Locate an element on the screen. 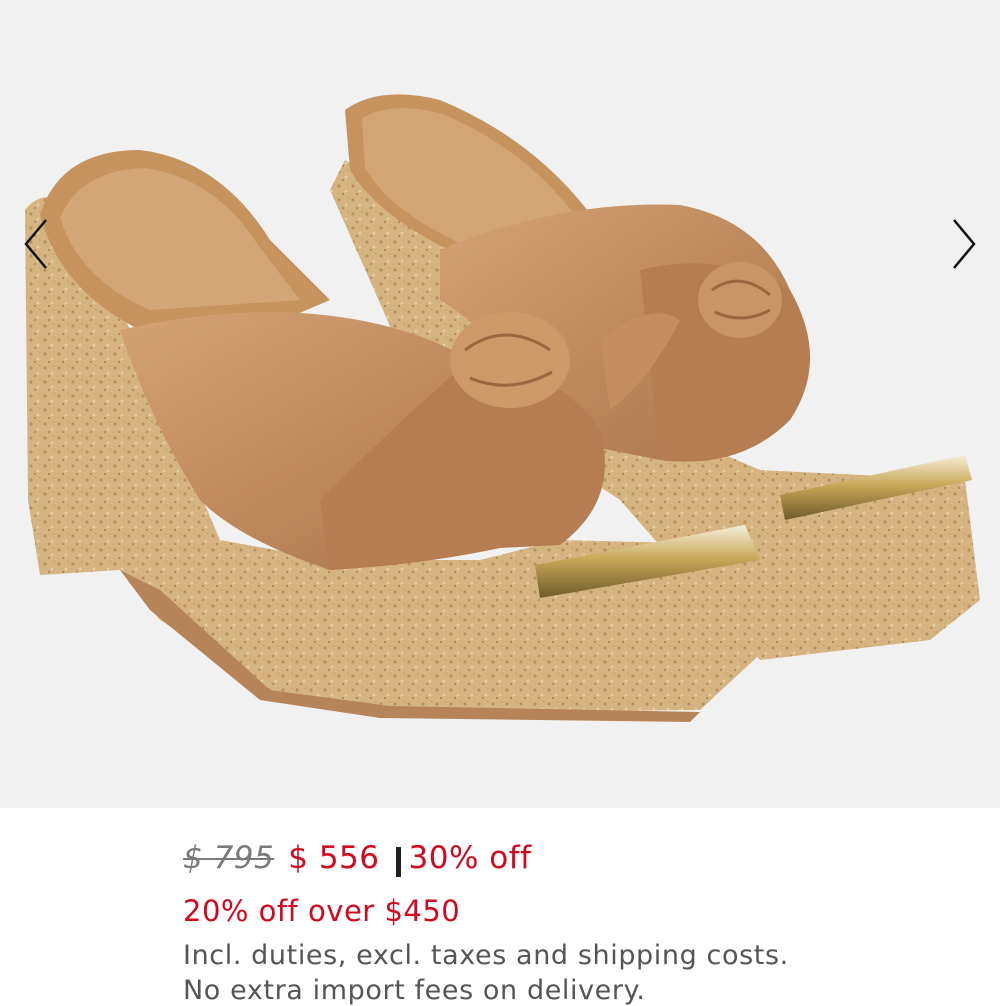 Image resolution: width=1000 pixels, height=1006 pixels. price-row: $ 795 $ 556 30% off is located at coordinates (583, 862).